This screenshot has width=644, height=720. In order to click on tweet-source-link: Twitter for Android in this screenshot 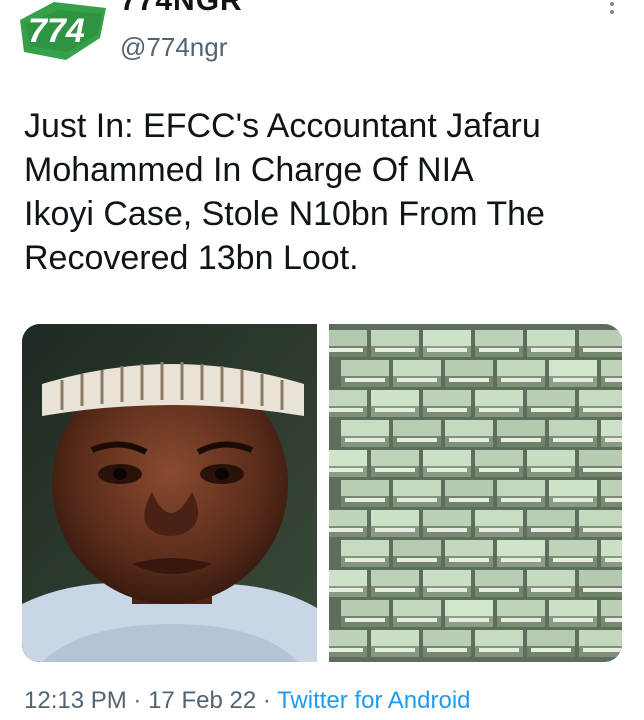, I will do `click(373, 700)`.